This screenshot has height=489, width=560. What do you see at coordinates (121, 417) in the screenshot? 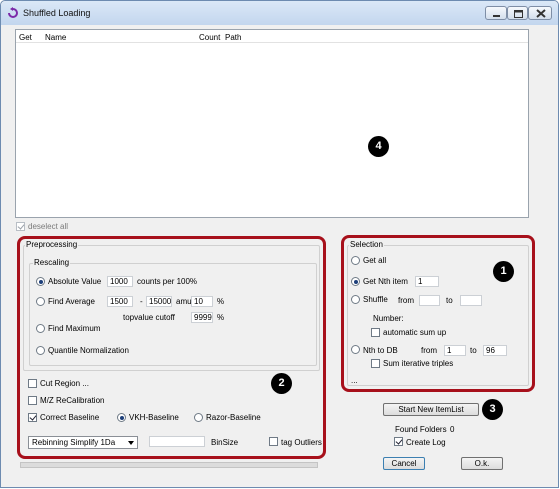
I see `vkh-baseline-radio` at bounding box center [121, 417].